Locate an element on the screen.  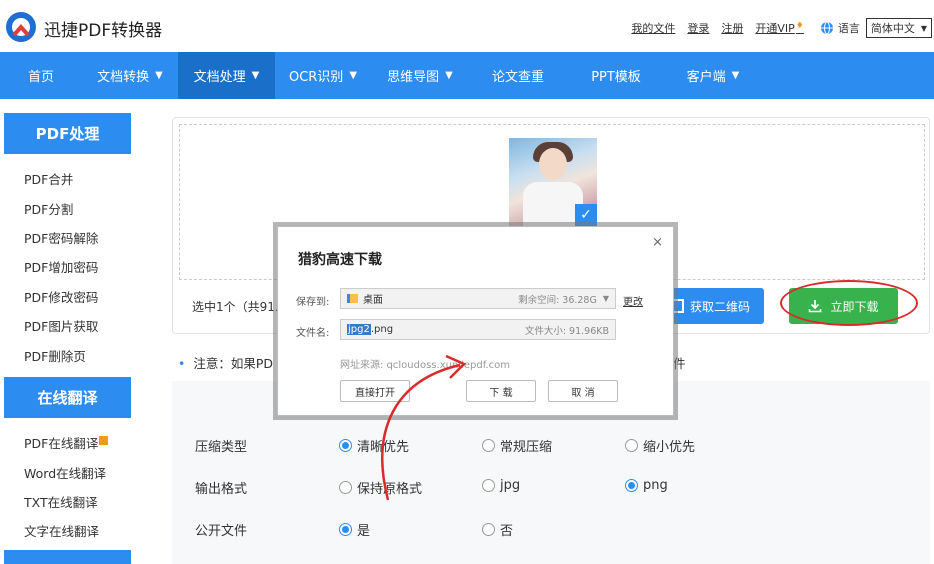
sidebar-item-pdf-unlock: PDF密码解除 is located at coordinates (67, 237).